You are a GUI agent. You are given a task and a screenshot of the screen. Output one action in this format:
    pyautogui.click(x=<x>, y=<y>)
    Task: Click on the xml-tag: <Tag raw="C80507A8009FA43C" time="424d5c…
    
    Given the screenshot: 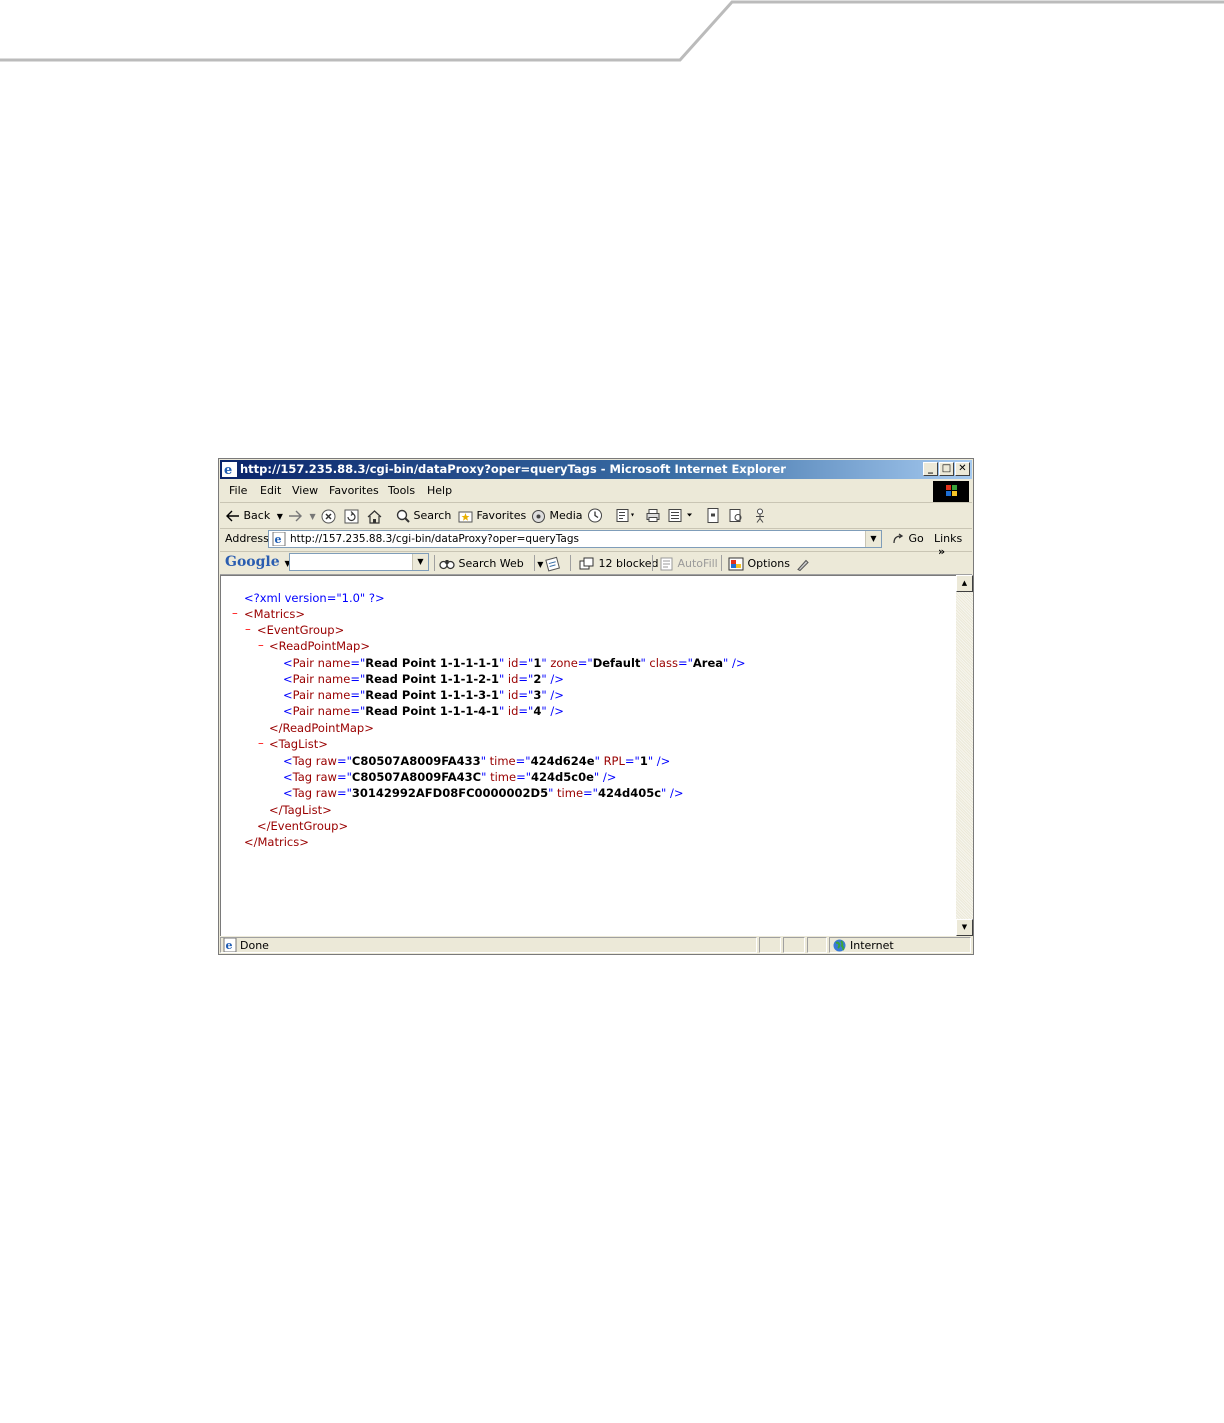 What is the action you would take?
    pyautogui.click(x=450, y=777)
    